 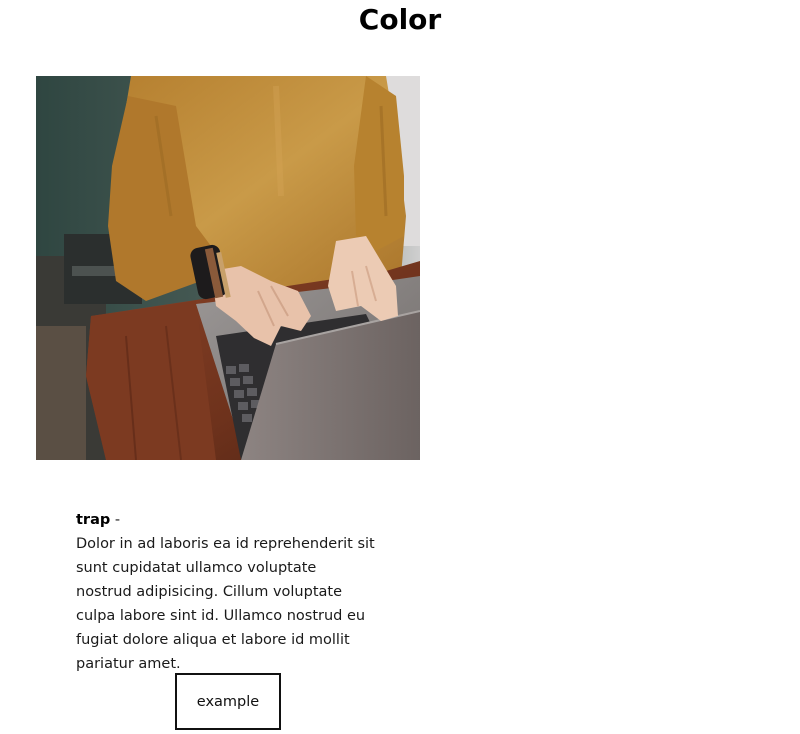 I want to click on term-label: trap, so click(x=93, y=520).